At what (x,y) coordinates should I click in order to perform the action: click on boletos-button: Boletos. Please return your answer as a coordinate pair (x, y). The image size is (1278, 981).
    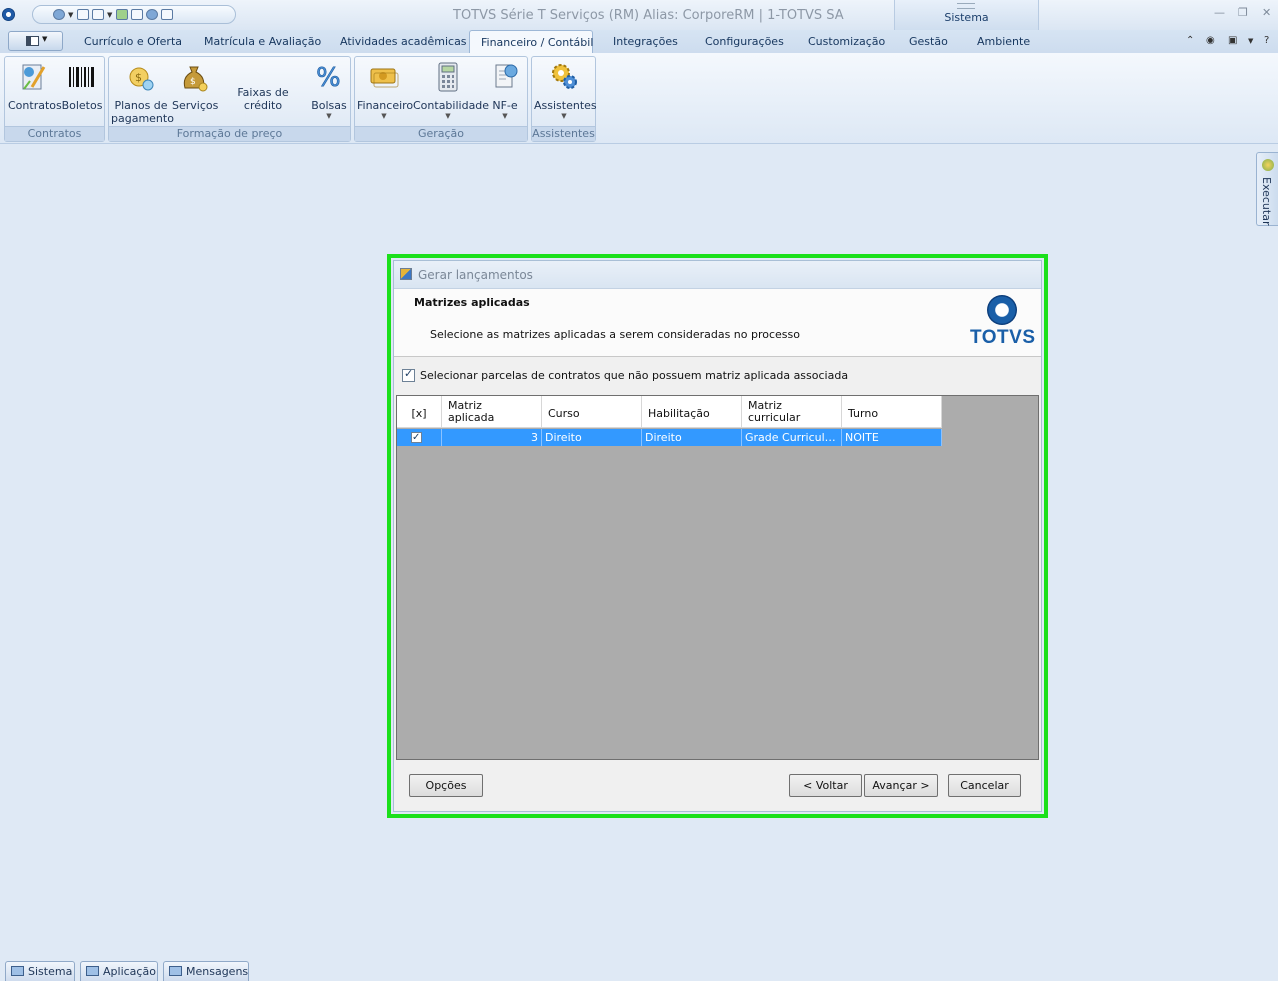
    Looking at the image, I should click on (82, 86).